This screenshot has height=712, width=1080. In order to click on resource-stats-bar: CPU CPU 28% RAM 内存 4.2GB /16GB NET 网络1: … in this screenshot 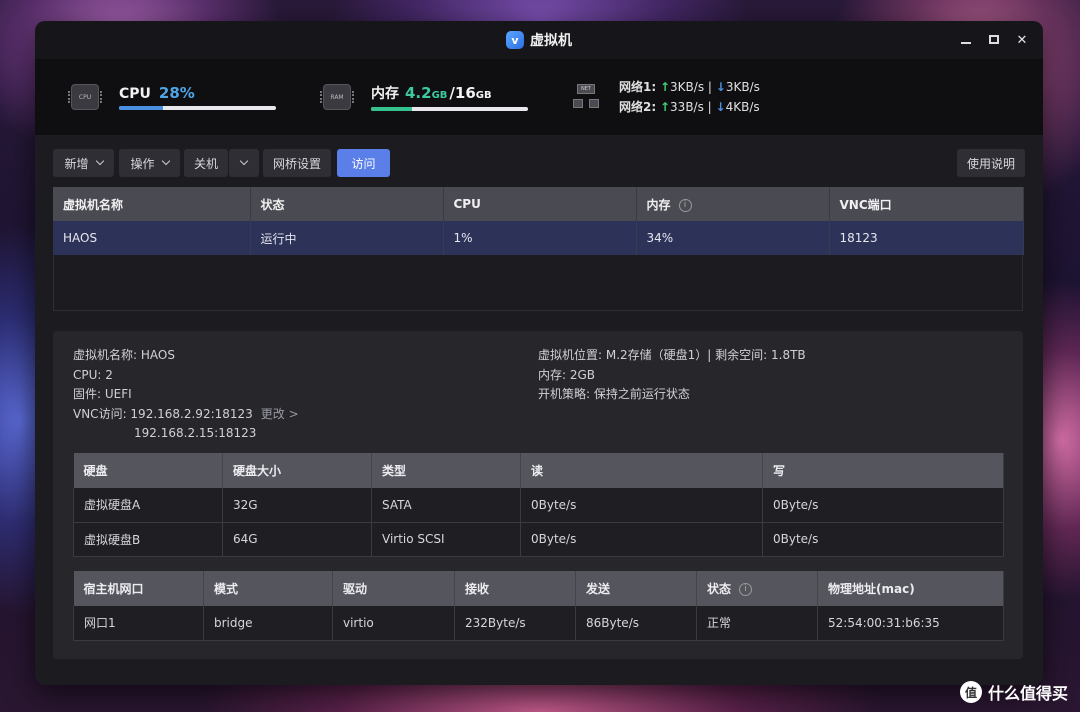, I will do `click(539, 97)`.